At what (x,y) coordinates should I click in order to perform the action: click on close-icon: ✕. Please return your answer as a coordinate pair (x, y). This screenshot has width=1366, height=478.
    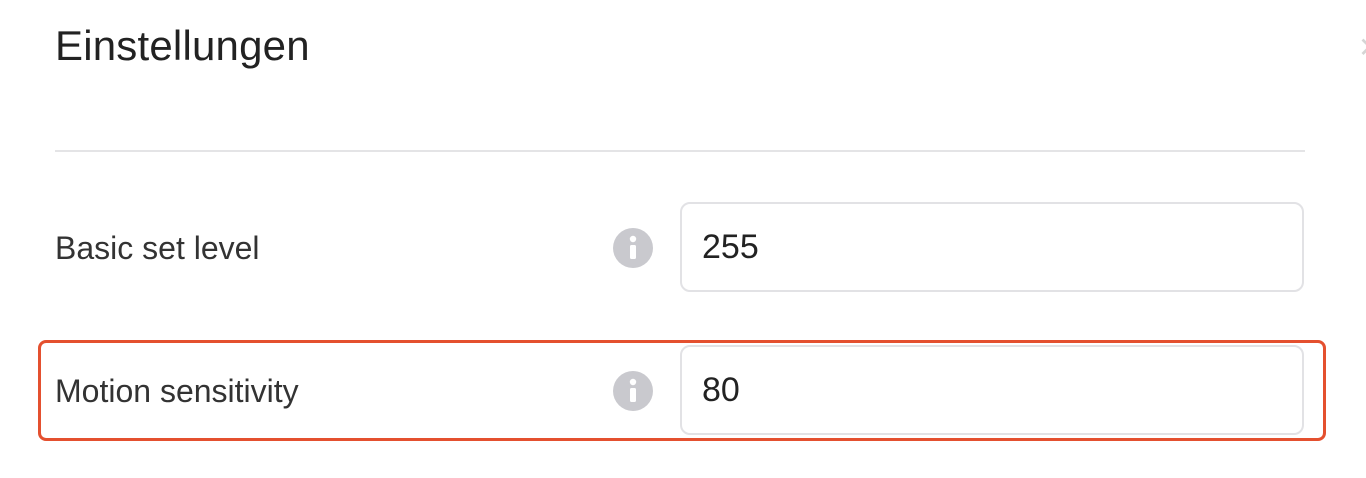
    Looking at the image, I should click on (1362, 48).